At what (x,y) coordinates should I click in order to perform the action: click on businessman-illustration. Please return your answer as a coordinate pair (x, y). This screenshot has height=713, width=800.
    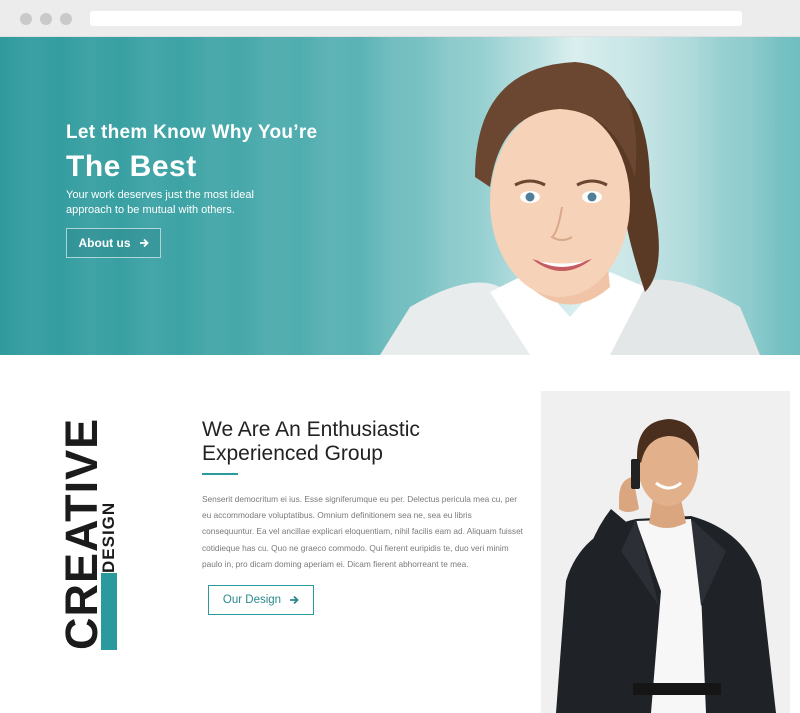
    Looking at the image, I should click on (666, 566).